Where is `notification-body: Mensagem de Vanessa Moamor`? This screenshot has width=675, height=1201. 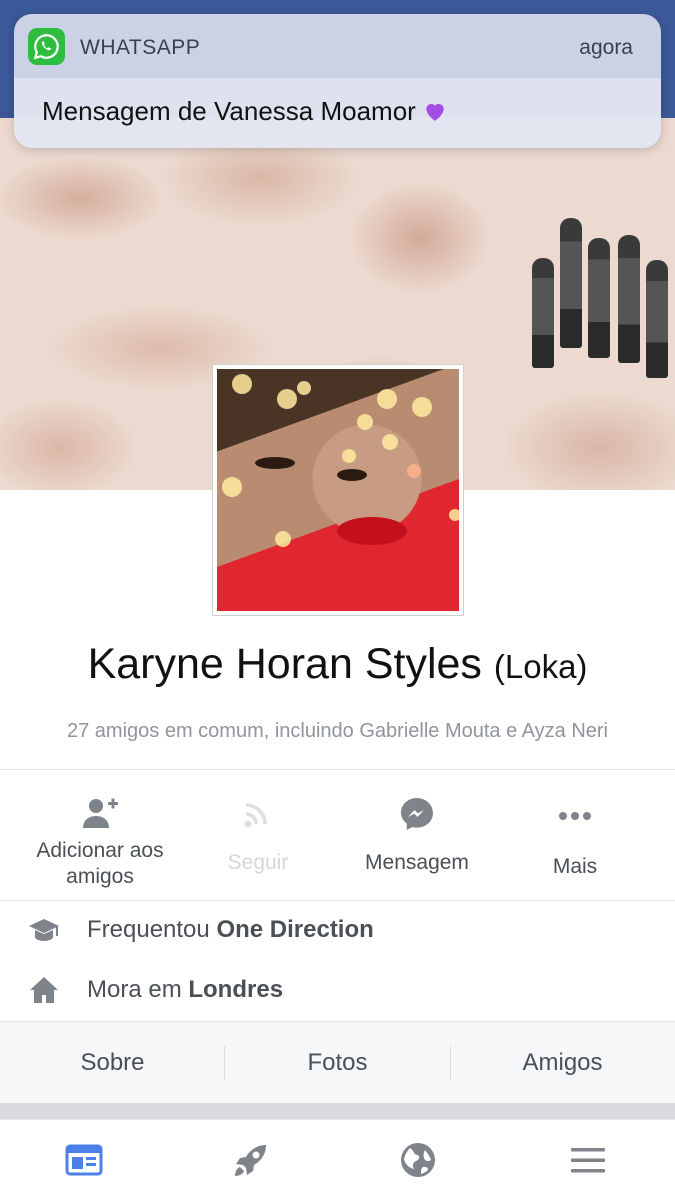
notification-body: Mensagem de Vanessa Moamor is located at coordinates (337, 113).